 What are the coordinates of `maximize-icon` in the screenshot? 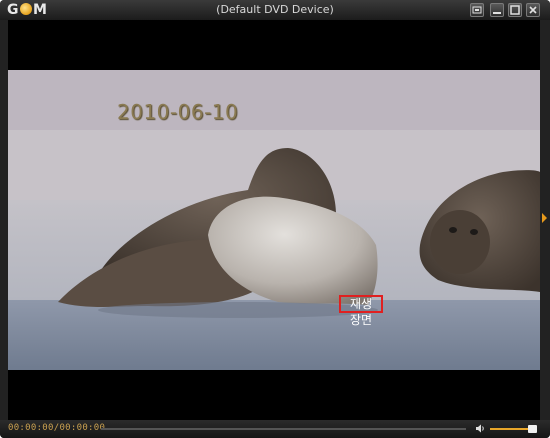 It's located at (515, 10).